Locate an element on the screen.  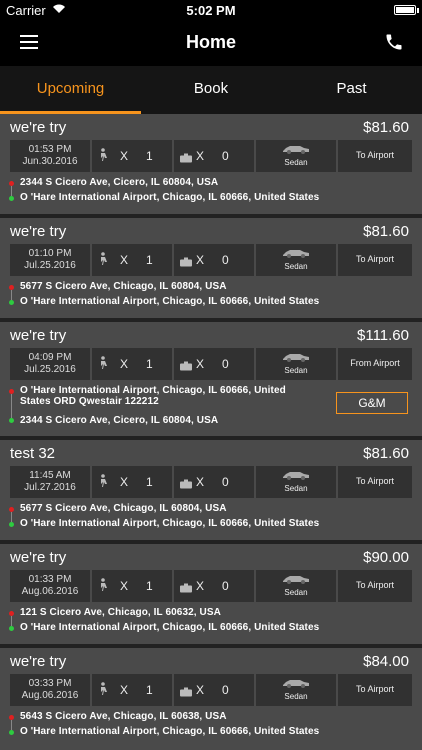
datetime-cell: 01:33 PM Aug.06.2016 is located at coordinates (50, 586).